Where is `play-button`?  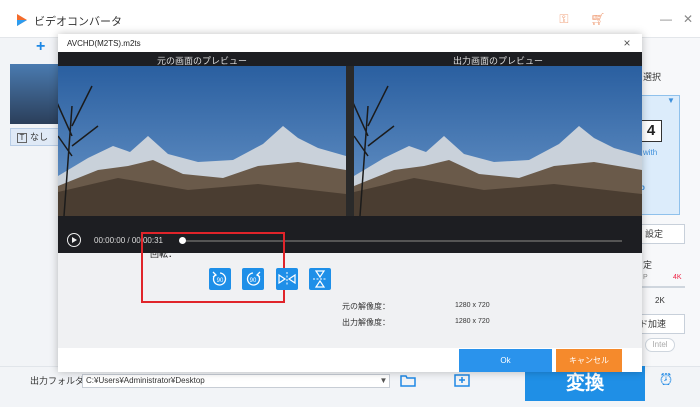 play-button is located at coordinates (74, 240).